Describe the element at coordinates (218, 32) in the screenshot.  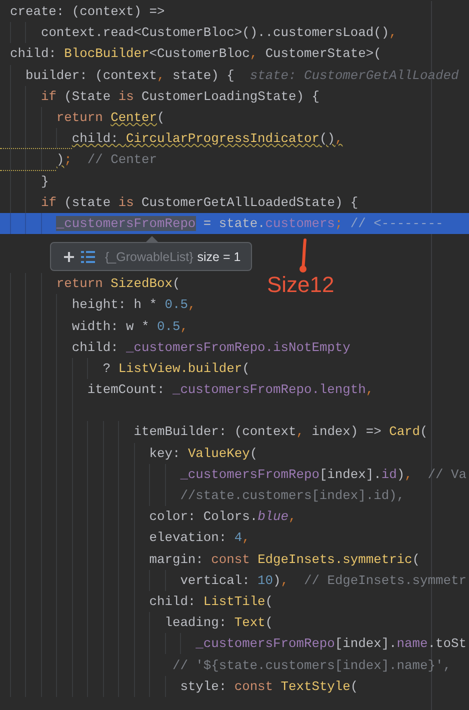
I see `code-line: context.read<CustomerBloc>()..customersLoad(),` at that location.